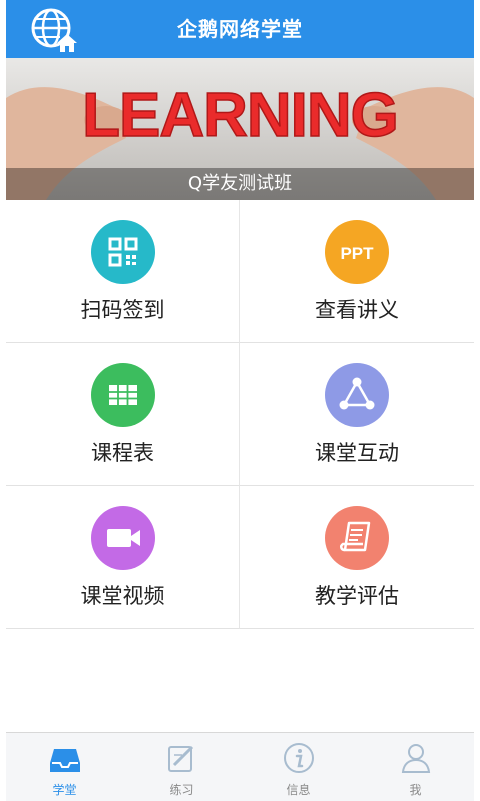 This screenshot has width=480, height=801. Describe the element at coordinates (181, 790) in the screenshot. I see `tab-practice-label: 练习` at that location.